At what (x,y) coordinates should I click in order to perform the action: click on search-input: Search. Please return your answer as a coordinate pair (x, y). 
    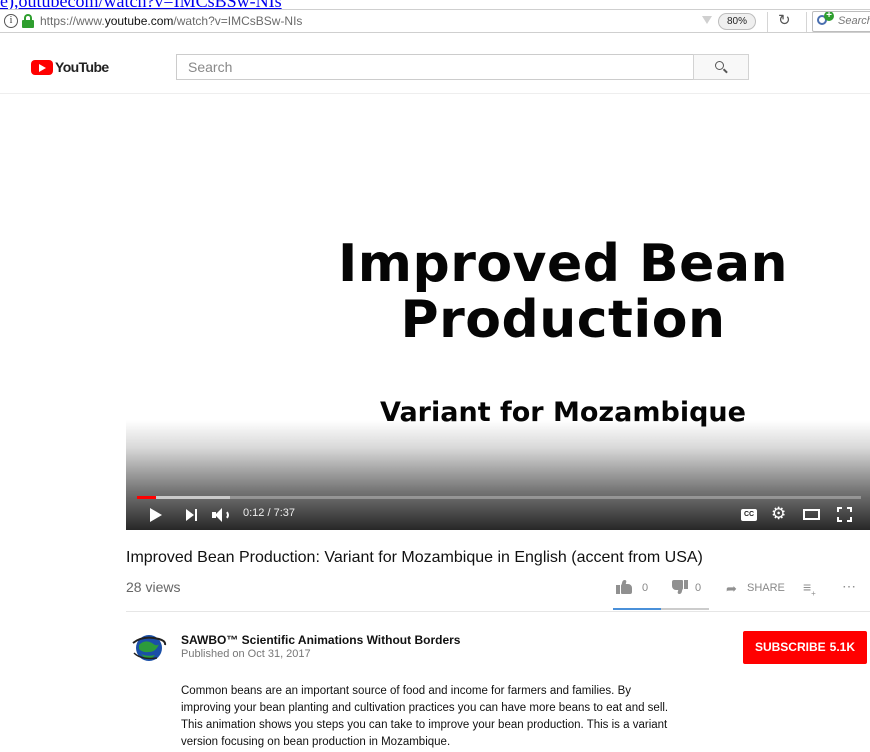
    Looking at the image, I should click on (435, 67).